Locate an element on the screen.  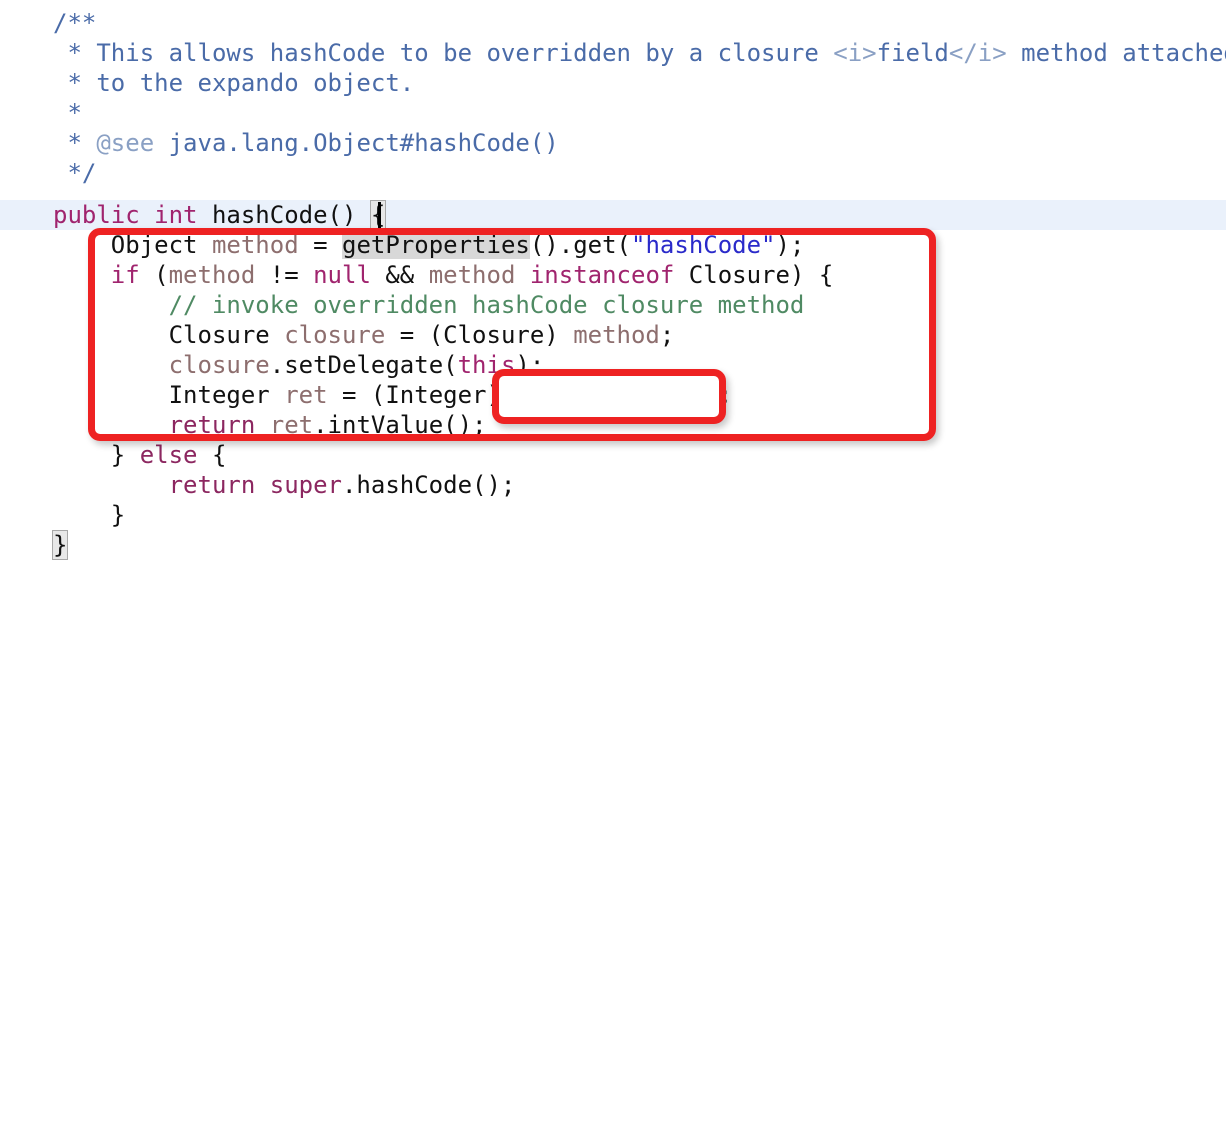
code-line-3: * to the expando object. is located at coordinates (233, 83).